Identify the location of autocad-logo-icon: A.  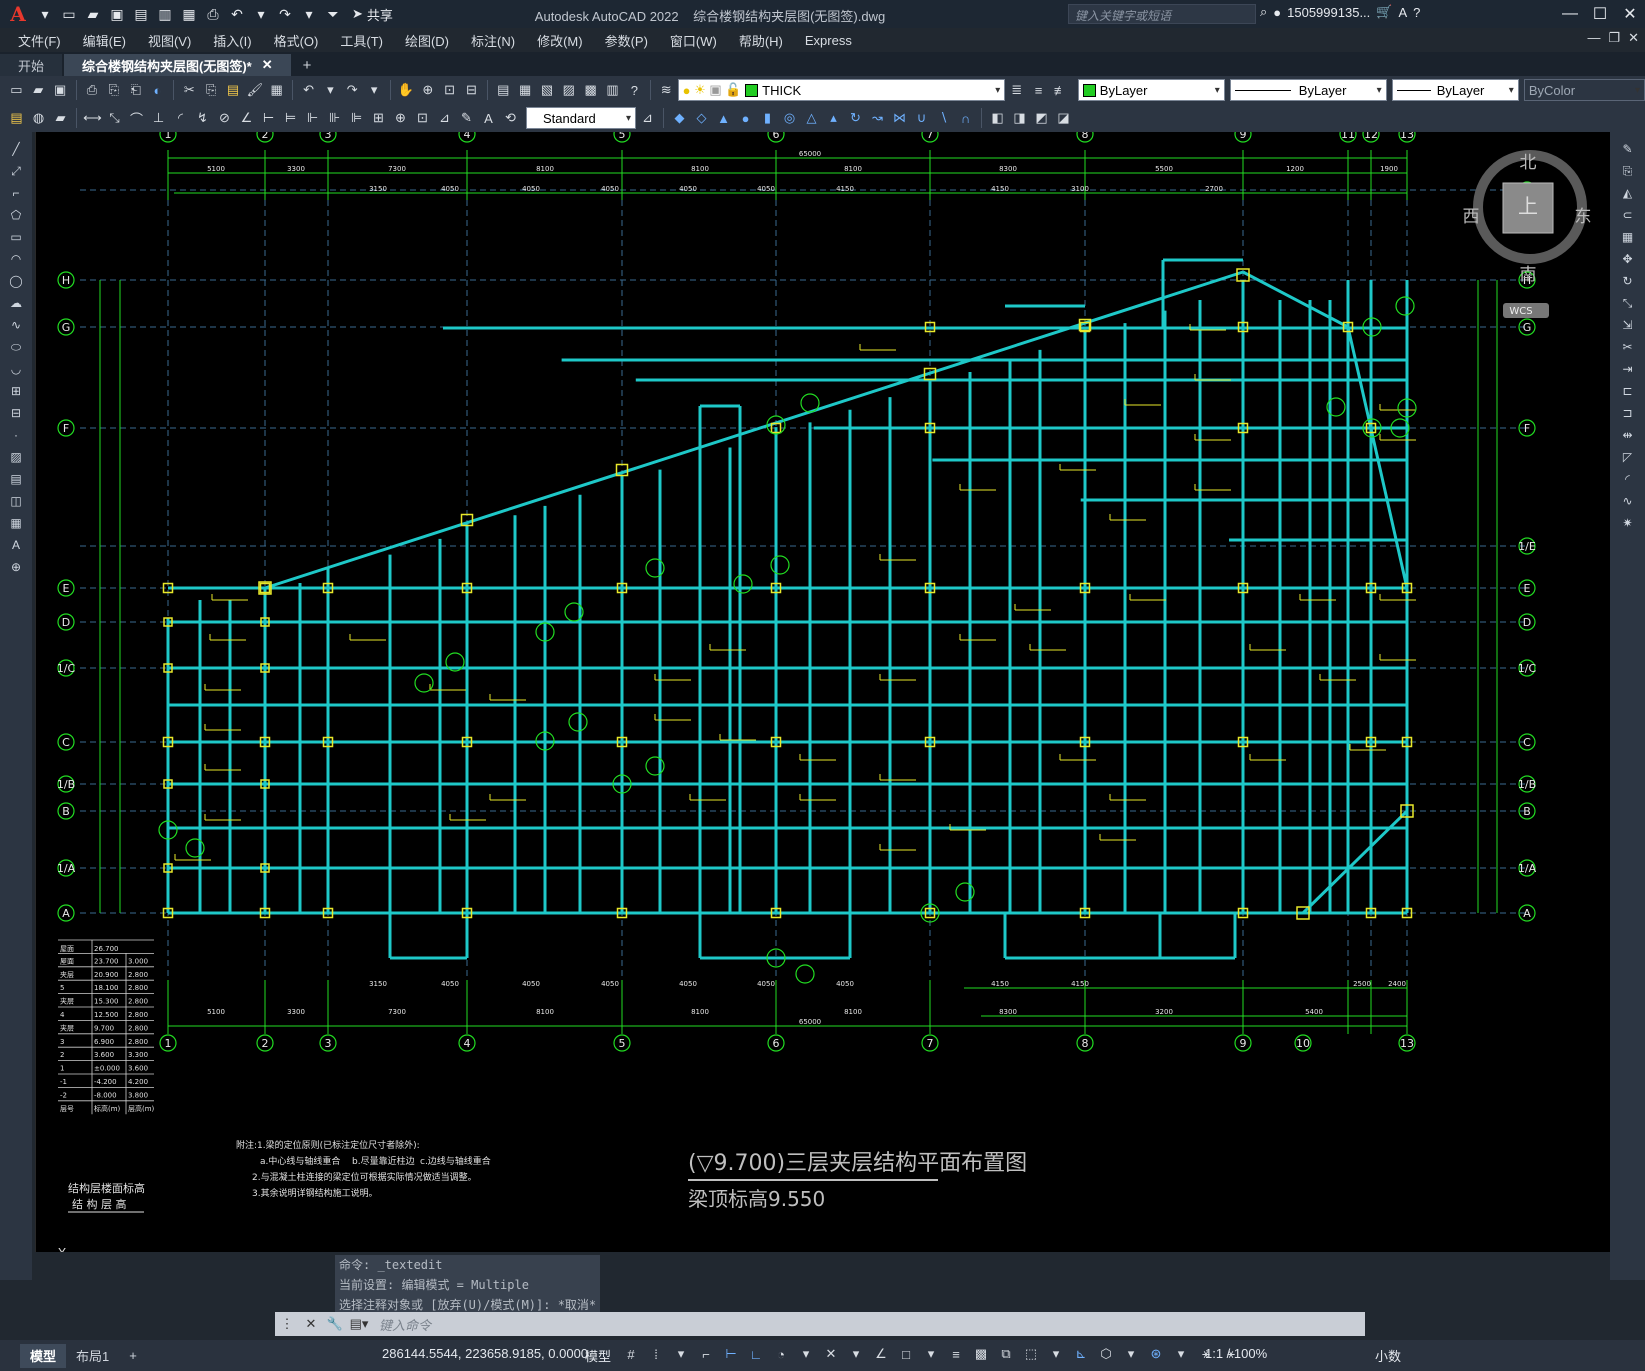
(18, 14).